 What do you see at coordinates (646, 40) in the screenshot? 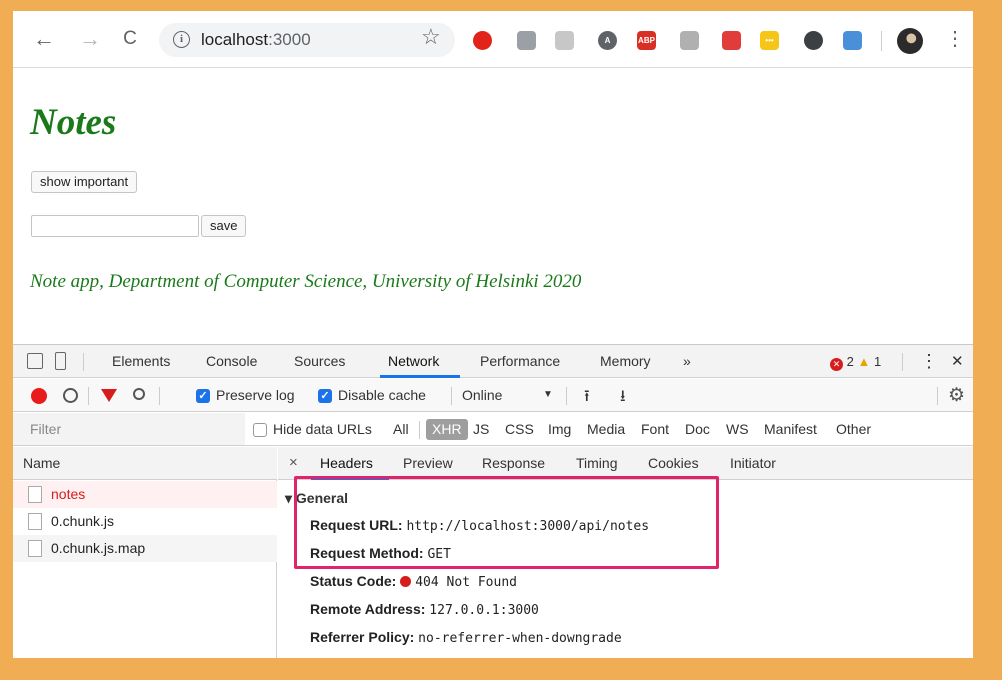
I see `adblock-extension-icon: ABP` at bounding box center [646, 40].